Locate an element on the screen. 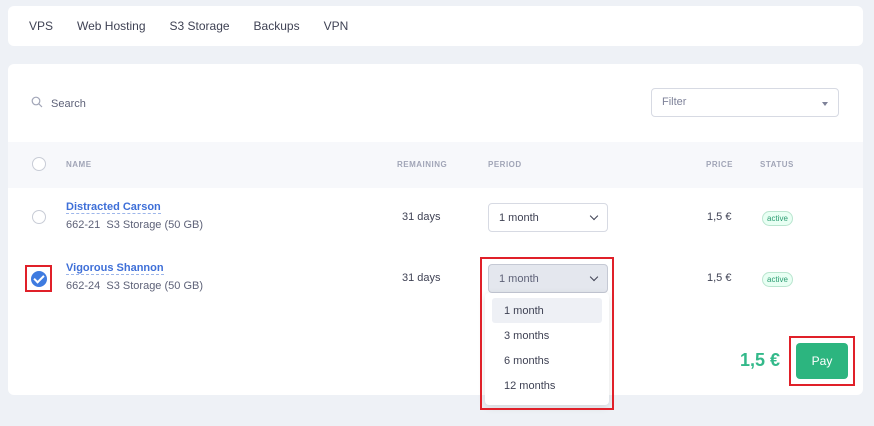 This screenshot has height=426, width=874. header-remaining: REMAINING is located at coordinates (422, 164).